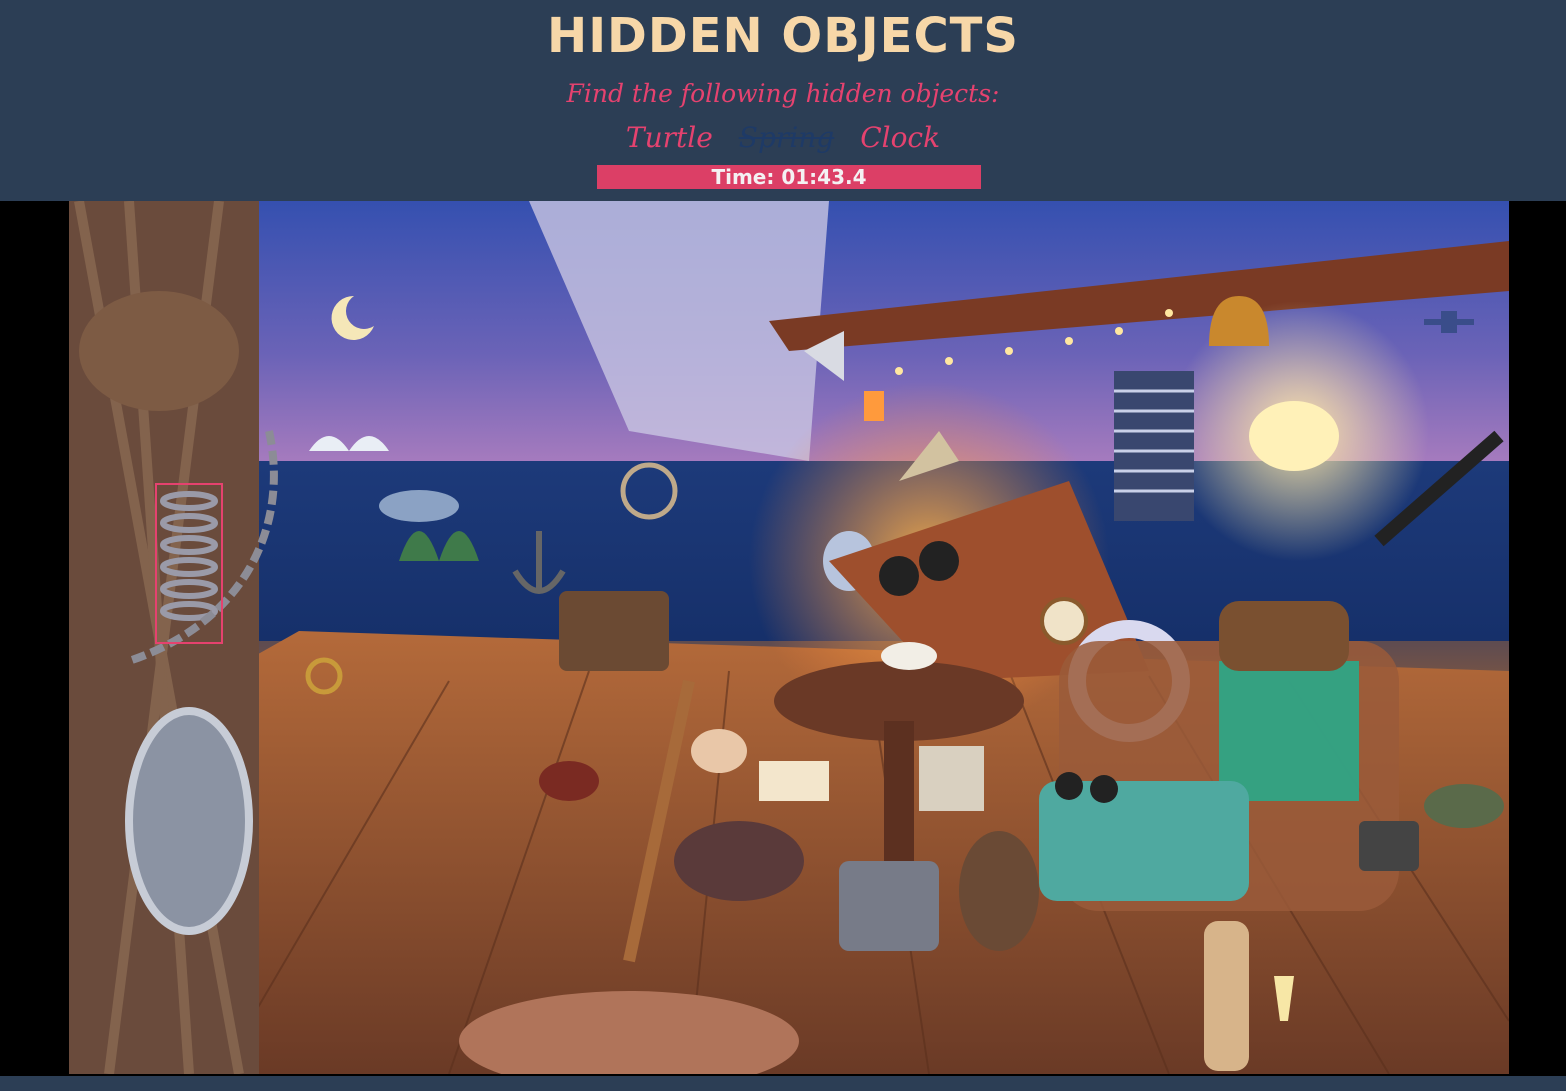  Describe the element at coordinates (189, 563) in the screenshot. I see `found-spring-marker` at that location.